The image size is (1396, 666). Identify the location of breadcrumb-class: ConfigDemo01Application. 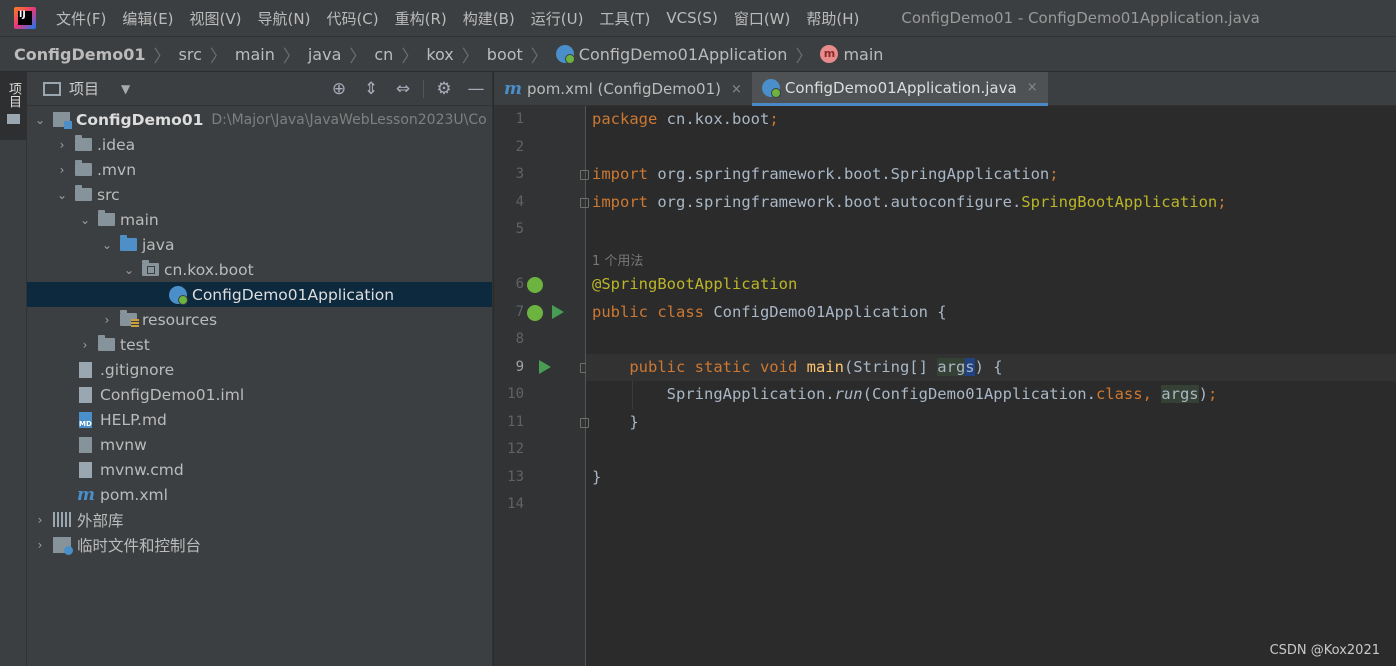
(671, 54).